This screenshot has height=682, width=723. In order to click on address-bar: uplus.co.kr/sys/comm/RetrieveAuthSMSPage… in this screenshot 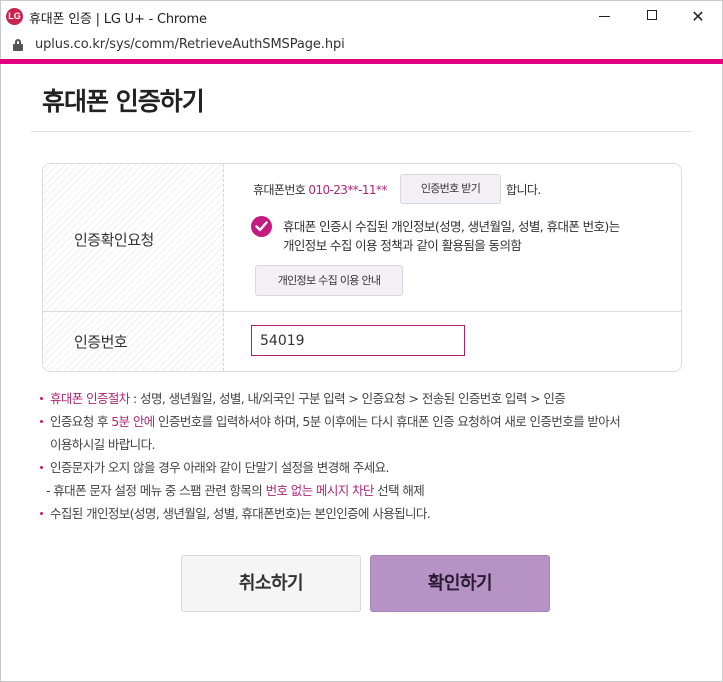, I will do `click(361, 45)`.